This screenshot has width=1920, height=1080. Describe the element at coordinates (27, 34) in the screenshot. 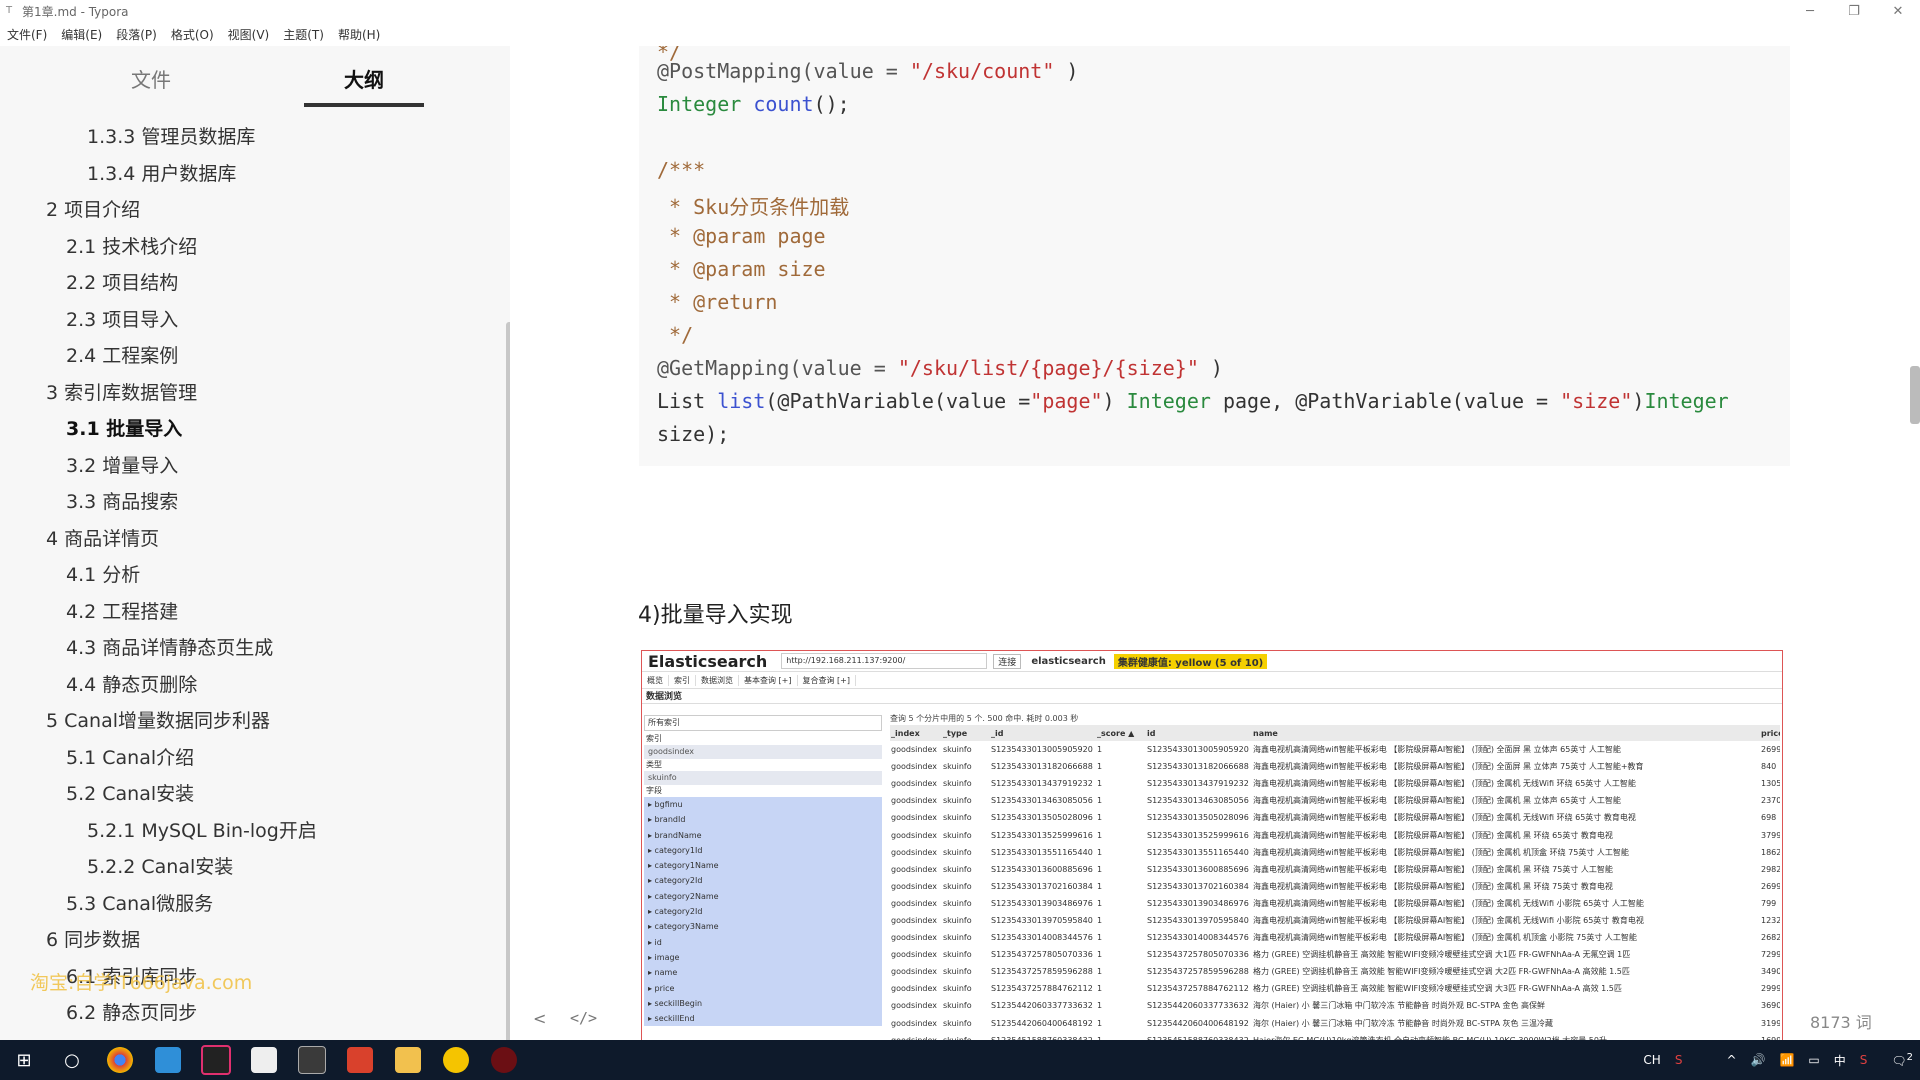

I see `menu-file: 文件(F)` at that location.